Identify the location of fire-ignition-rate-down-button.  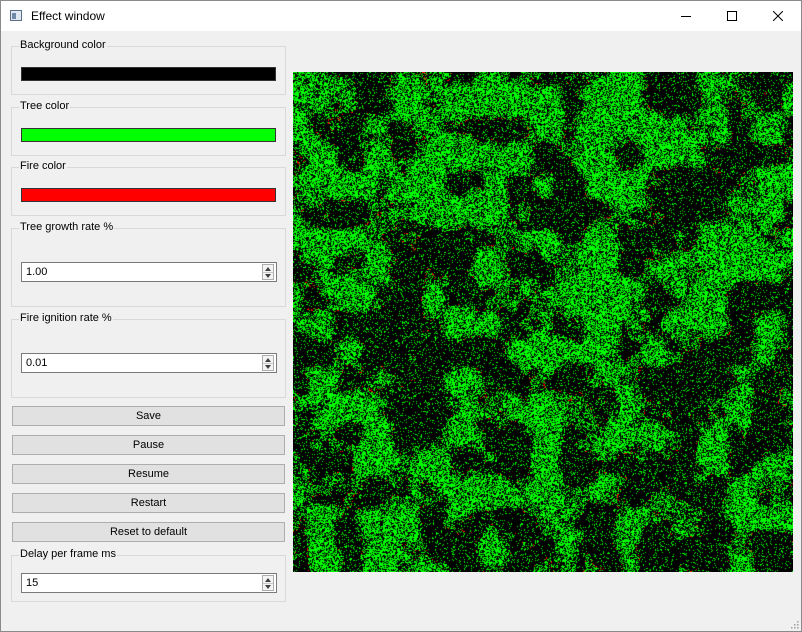
(268, 366).